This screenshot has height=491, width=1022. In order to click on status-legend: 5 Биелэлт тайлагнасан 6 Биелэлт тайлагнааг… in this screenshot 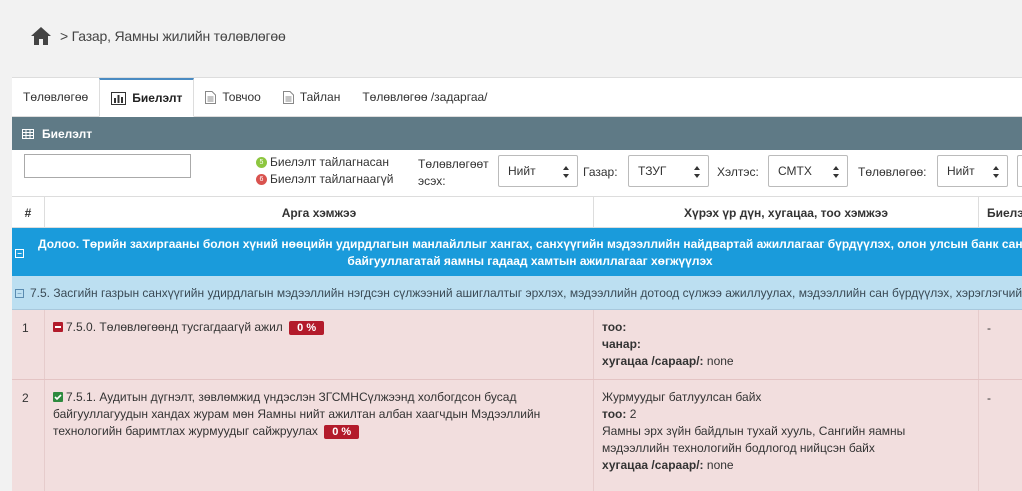, I will do `click(324, 171)`.